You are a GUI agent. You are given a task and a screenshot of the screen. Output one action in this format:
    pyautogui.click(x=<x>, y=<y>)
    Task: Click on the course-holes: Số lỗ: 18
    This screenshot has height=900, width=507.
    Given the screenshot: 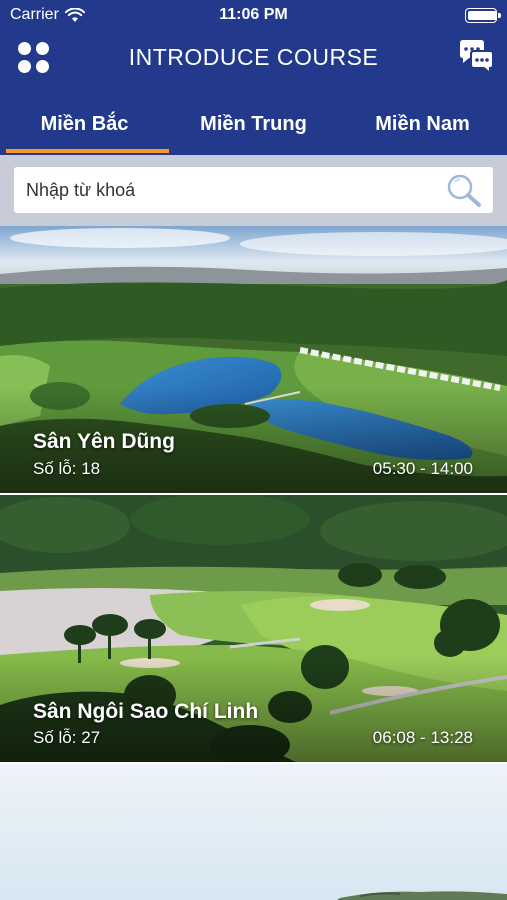 What is the action you would take?
    pyautogui.click(x=67, y=468)
    